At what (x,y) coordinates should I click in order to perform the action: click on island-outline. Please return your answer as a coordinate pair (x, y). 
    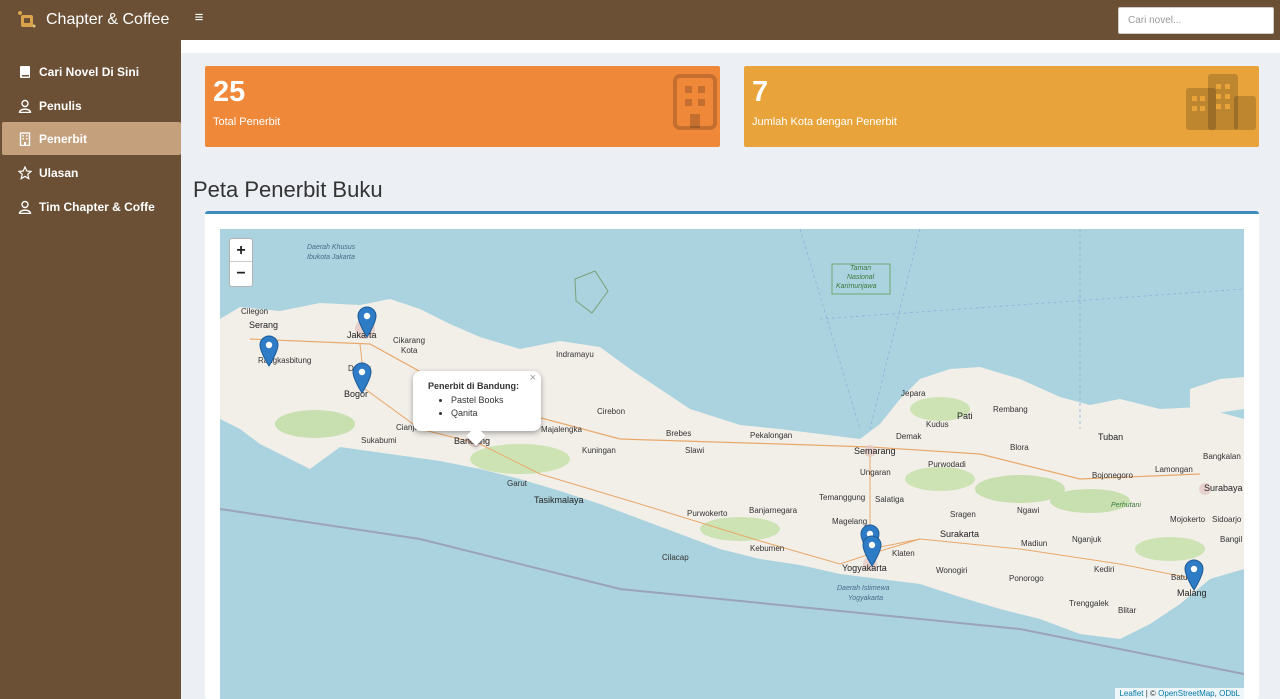
    Looking at the image, I should click on (591, 292).